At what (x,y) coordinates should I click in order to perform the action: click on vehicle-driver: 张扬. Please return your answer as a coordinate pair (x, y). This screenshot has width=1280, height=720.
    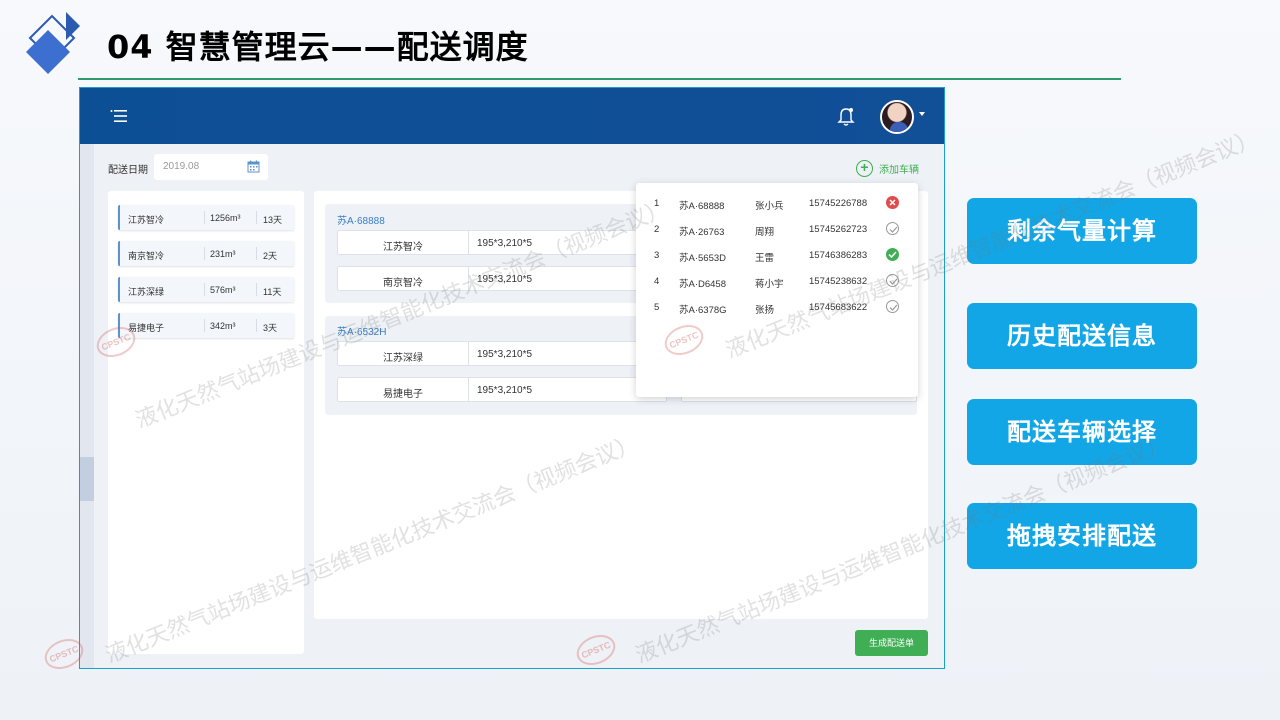
    Looking at the image, I should click on (765, 310).